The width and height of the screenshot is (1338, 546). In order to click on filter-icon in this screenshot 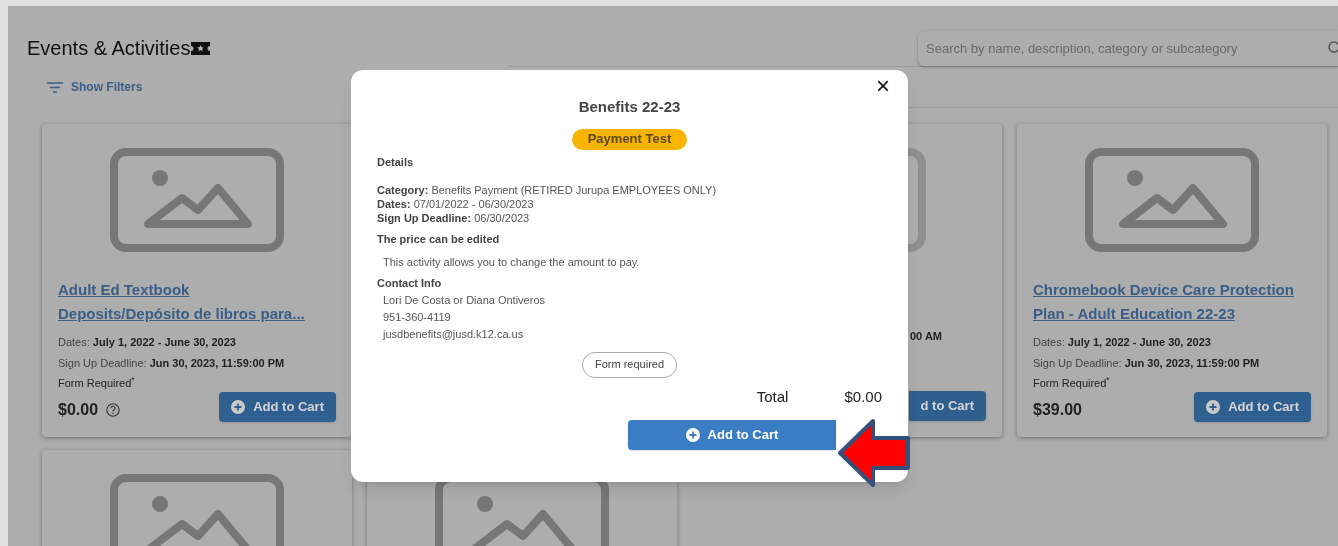, I will do `click(55, 87)`.